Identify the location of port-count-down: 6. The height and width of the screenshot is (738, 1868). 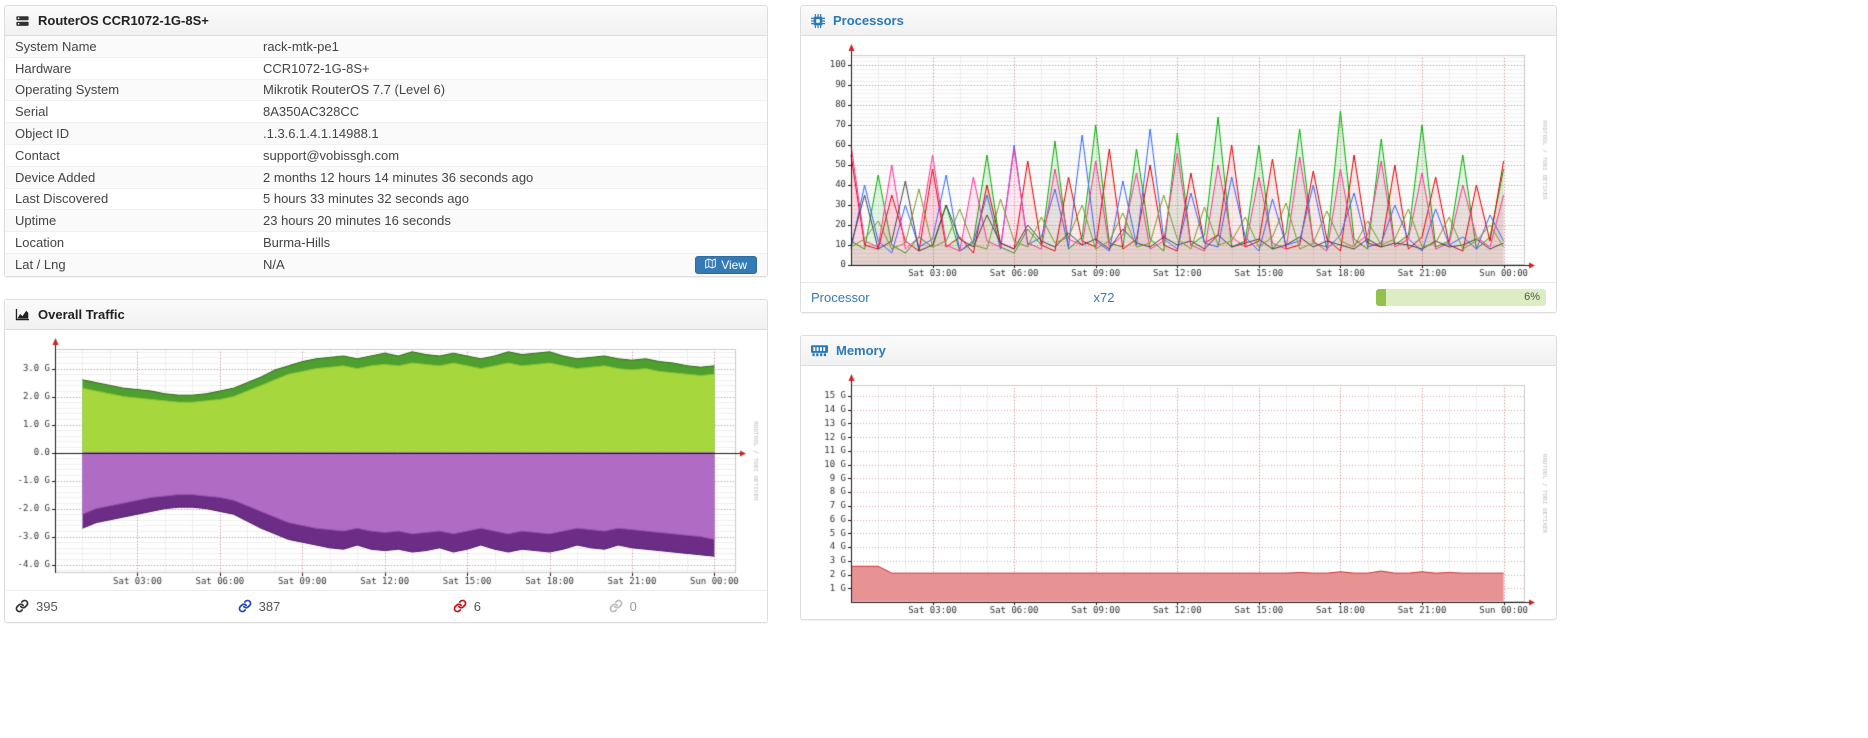
(531, 606).